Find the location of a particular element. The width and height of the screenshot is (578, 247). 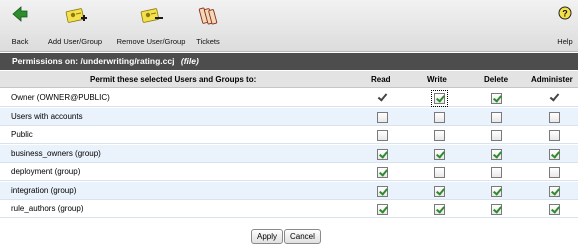

add-user-group-button: Add User/Group is located at coordinates (75, 26).